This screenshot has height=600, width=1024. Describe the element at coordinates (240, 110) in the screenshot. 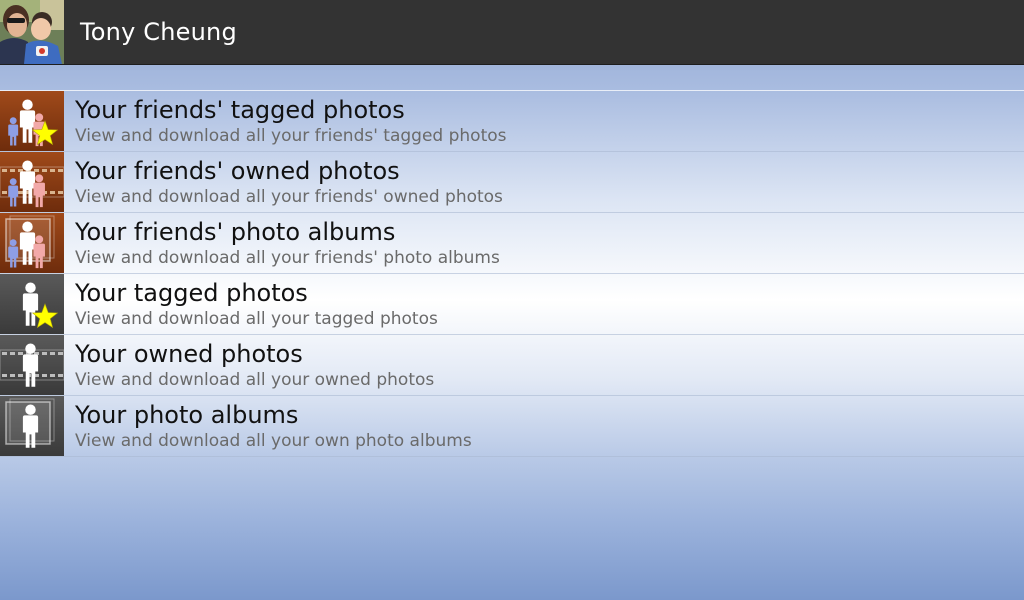

I see `list-item-title: Your friends' tagged photos` at that location.